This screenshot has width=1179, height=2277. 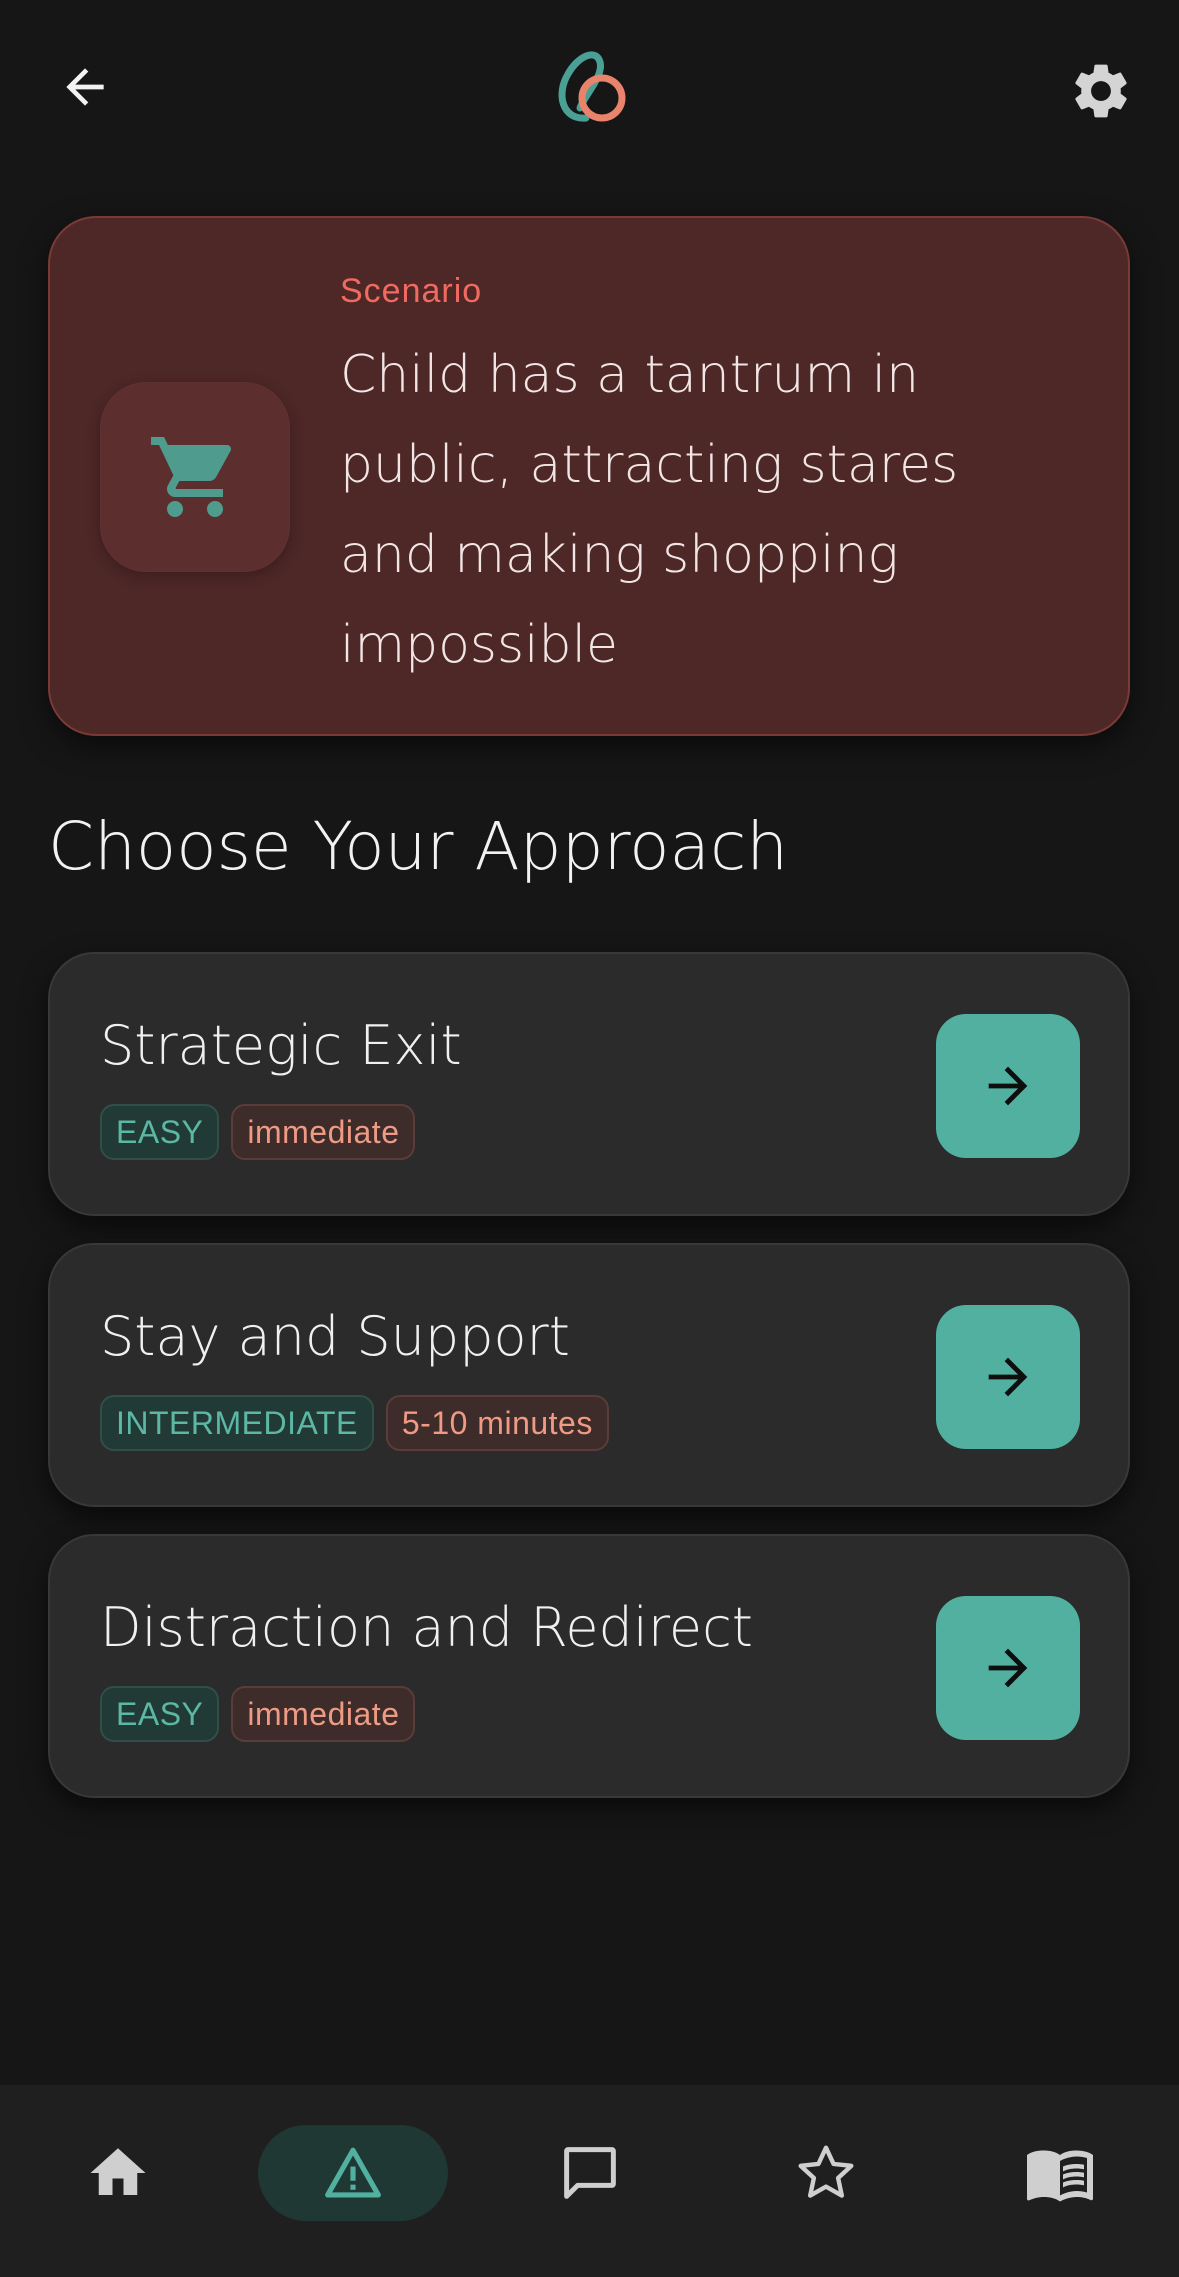 I want to click on nav-favorites, so click(x=826, y=2173).